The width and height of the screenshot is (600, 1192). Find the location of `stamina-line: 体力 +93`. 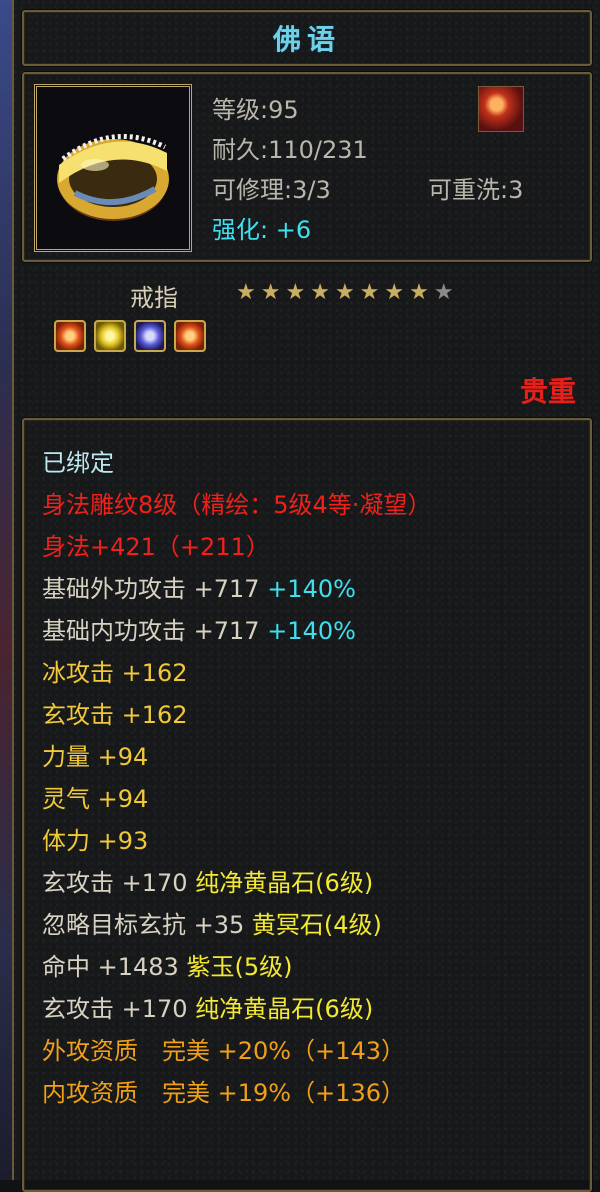

stamina-line: 体力 +93 is located at coordinates (95, 841).